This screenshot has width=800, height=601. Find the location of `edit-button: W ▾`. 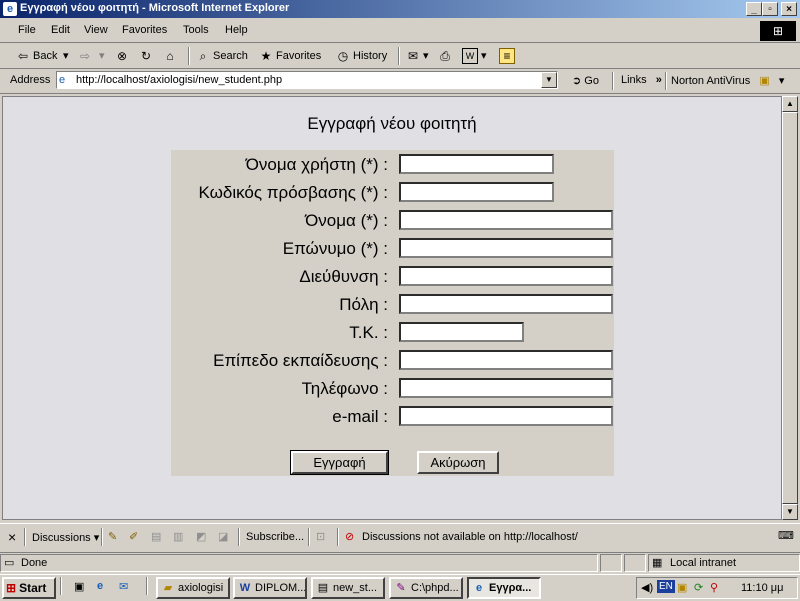

edit-button: W ▾ is located at coordinates (474, 56).